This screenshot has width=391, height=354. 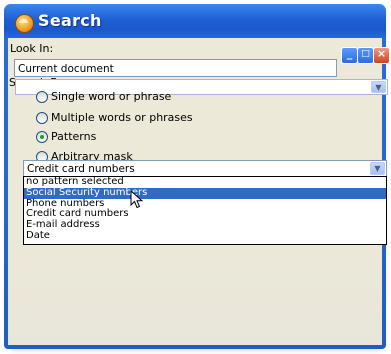 I want to click on look-in-label: Look In:, so click(x=32, y=48).